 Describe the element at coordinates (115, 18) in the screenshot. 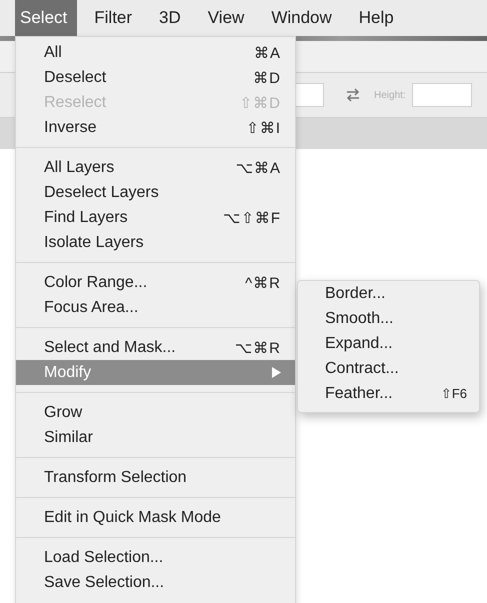

I see `menu-bar-item: Filter` at that location.